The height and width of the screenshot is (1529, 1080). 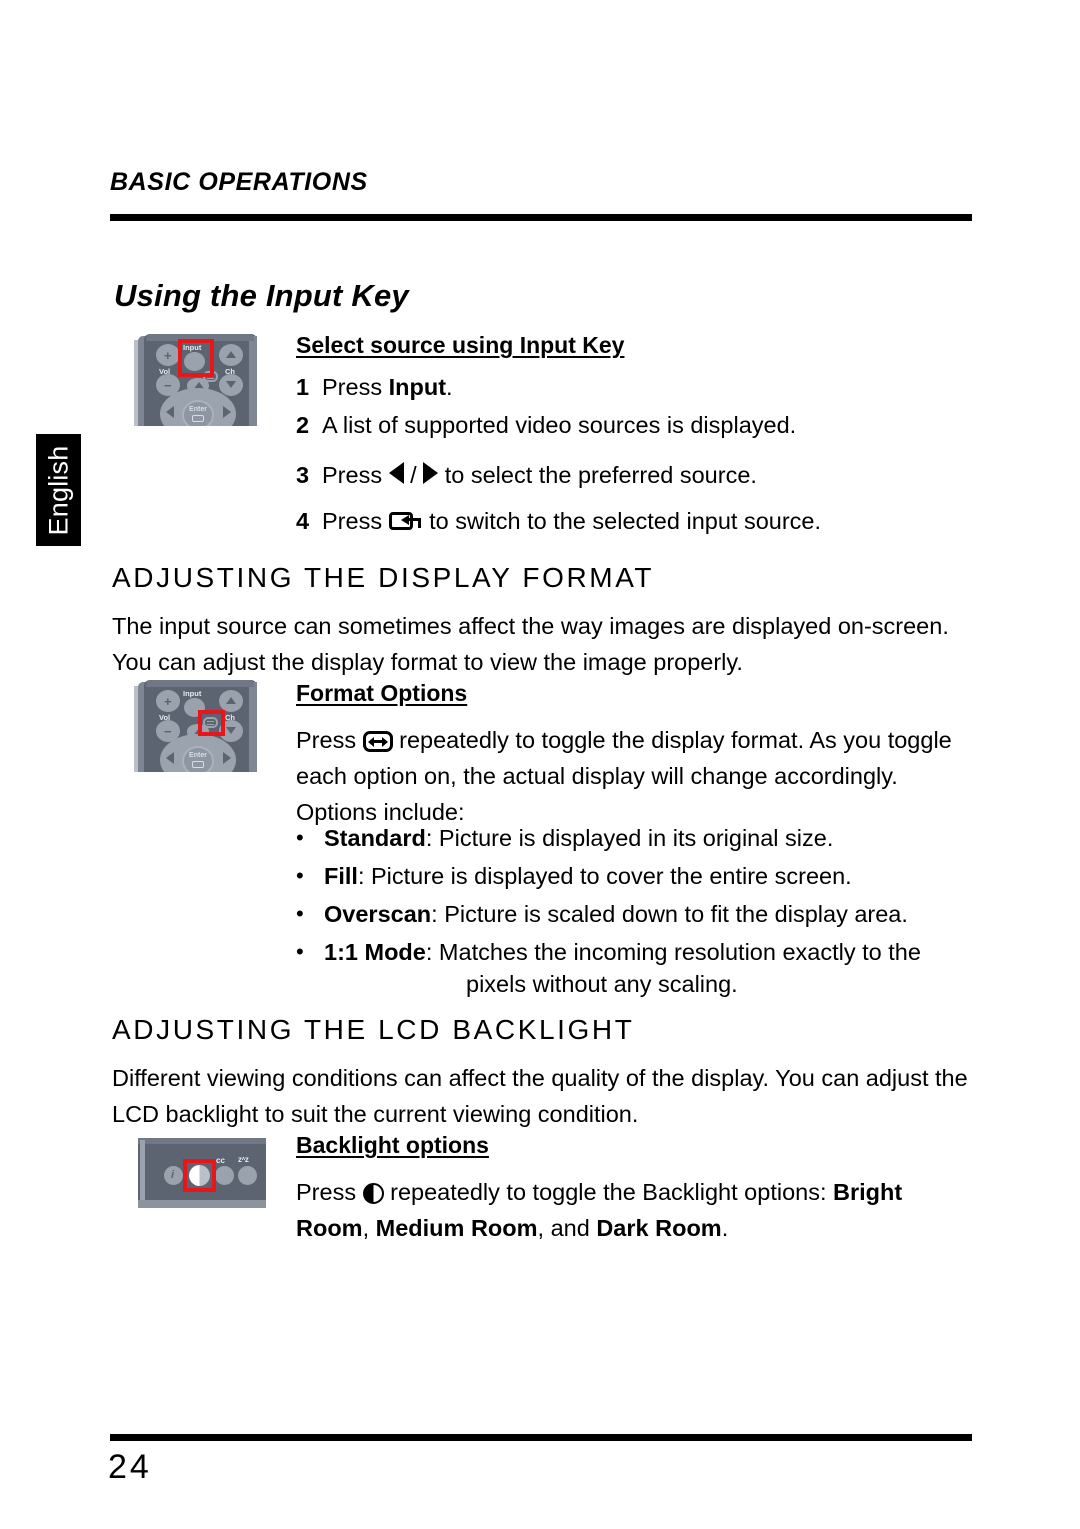 What do you see at coordinates (247, 1175) in the screenshot?
I see `sleep-button` at bounding box center [247, 1175].